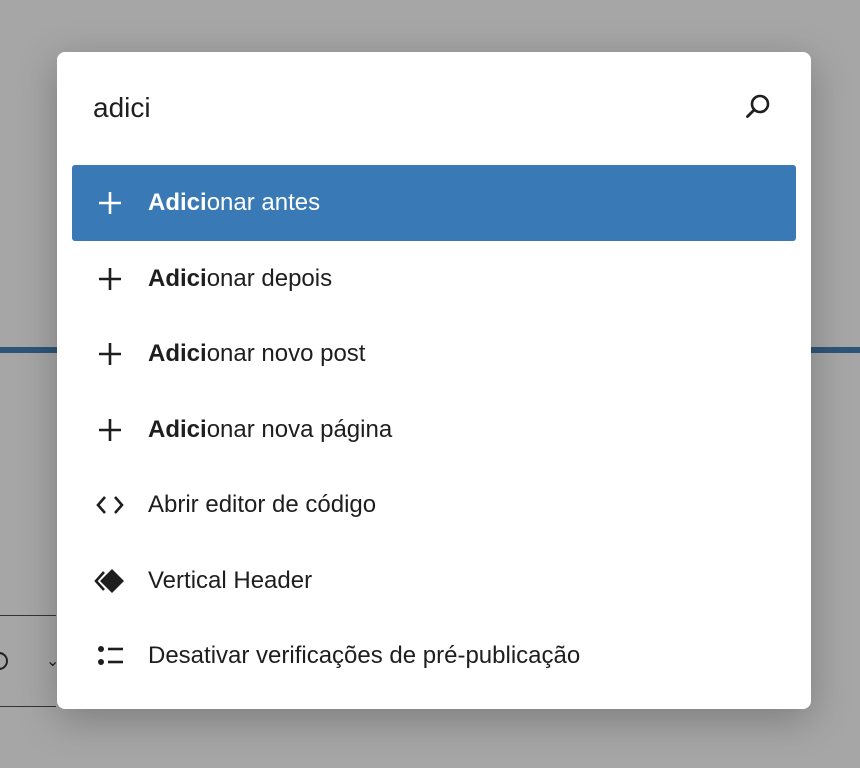  Describe the element at coordinates (269, 278) in the screenshot. I see `command-result-text: onar depois` at that location.